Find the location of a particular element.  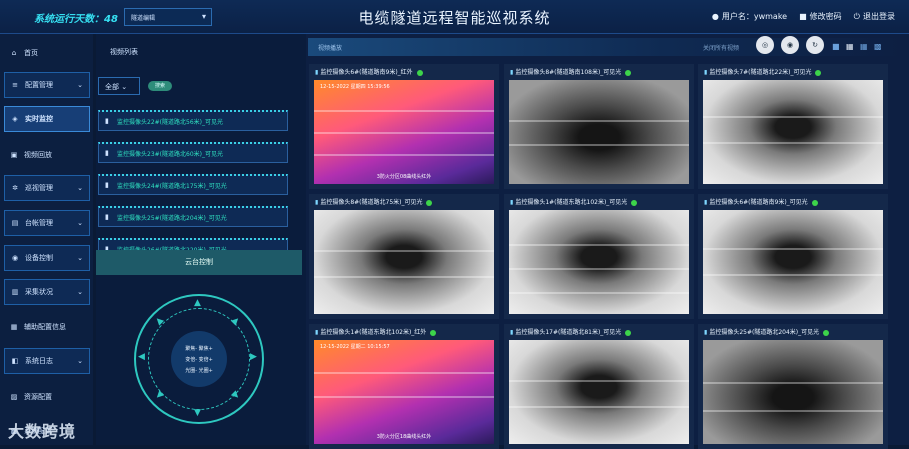

video-cell: ▮ 监控摄像头17#(隧道路北81米)_可见光 is located at coordinates (599, 386).